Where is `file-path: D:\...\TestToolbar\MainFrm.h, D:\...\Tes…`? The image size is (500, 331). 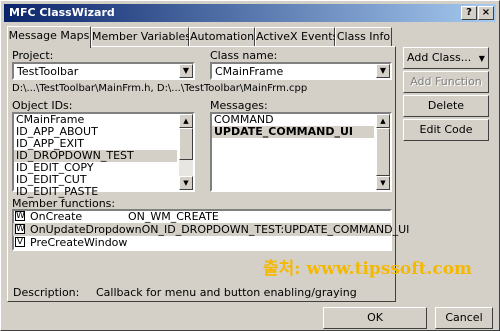
file-path: D:\...\TestToolbar\MainFrm.h, D:\...\Tes… is located at coordinates (160, 88).